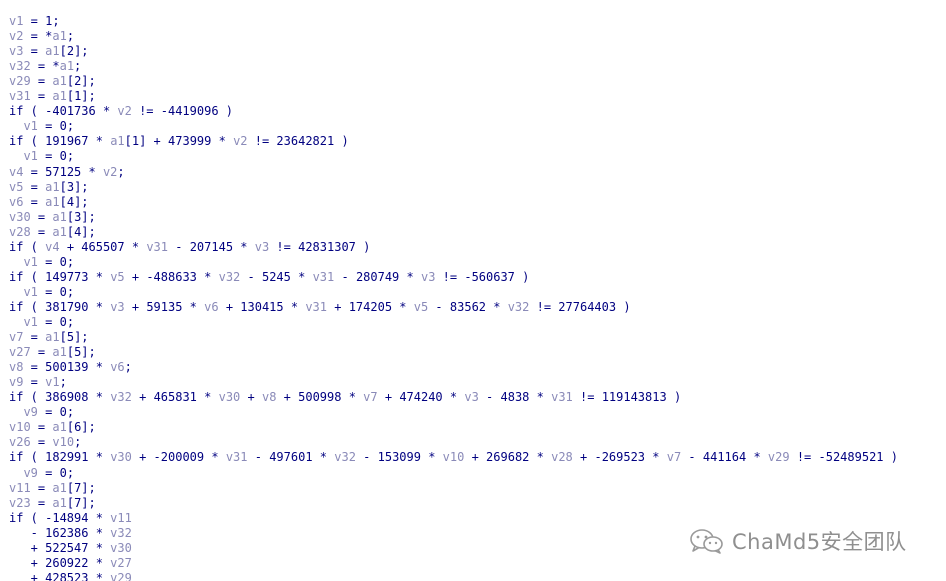  What do you see at coordinates (175, 397) in the screenshot?
I see `number-token: 465831` at bounding box center [175, 397].